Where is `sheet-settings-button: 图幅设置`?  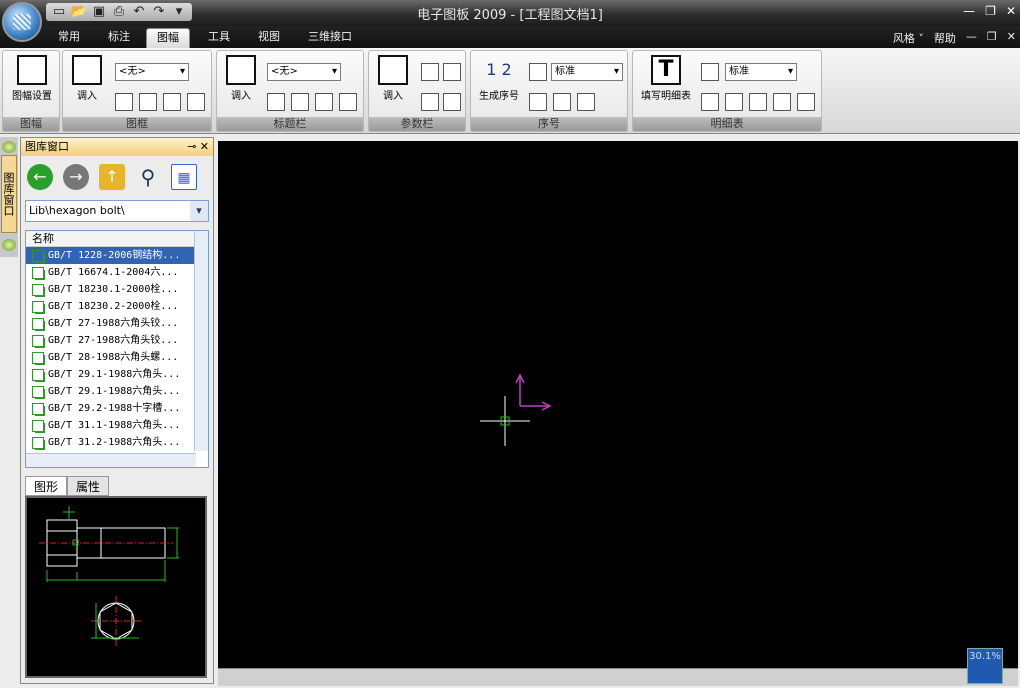 sheet-settings-button: 图幅设置 is located at coordinates (32, 78).